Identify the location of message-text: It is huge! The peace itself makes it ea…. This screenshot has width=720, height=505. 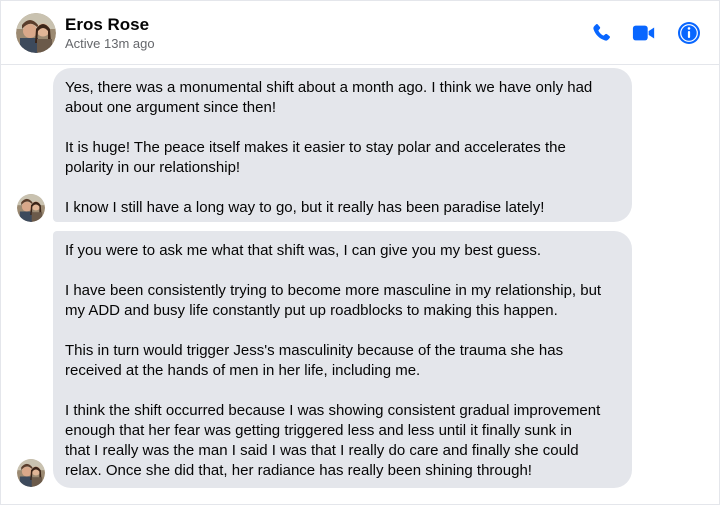
(315, 157).